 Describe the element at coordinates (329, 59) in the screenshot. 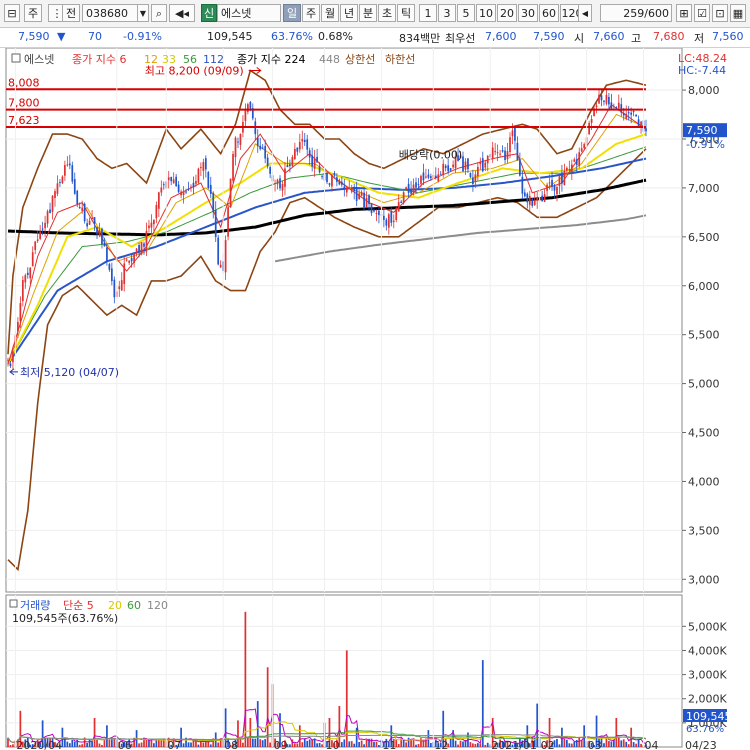

I see `legend-ma448: 448` at that location.